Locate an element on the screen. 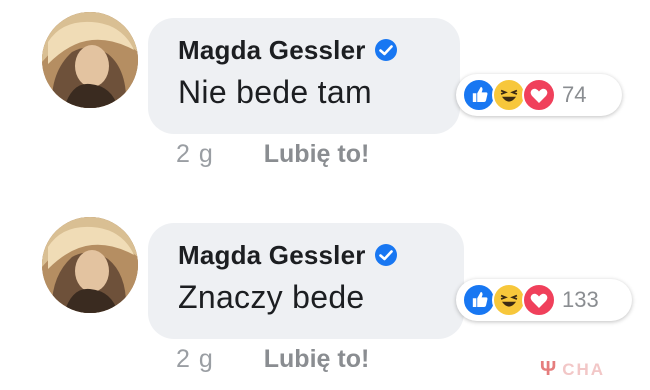  reaction-count: 133 is located at coordinates (580, 299).